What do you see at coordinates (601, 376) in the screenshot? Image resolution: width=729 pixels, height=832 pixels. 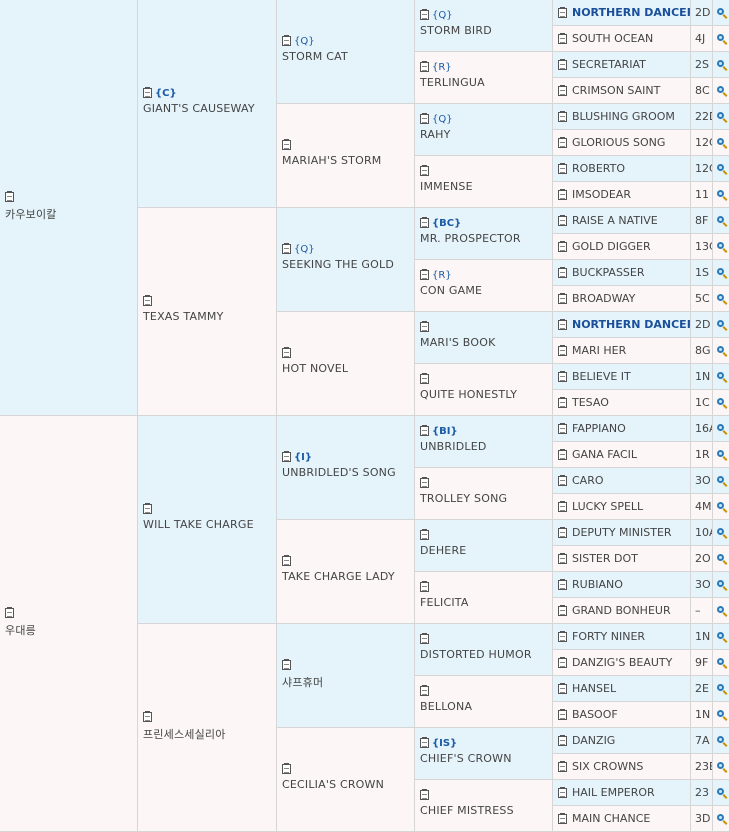 I see `horse-name-link: BELIEVE IT` at bounding box center [601, 376].